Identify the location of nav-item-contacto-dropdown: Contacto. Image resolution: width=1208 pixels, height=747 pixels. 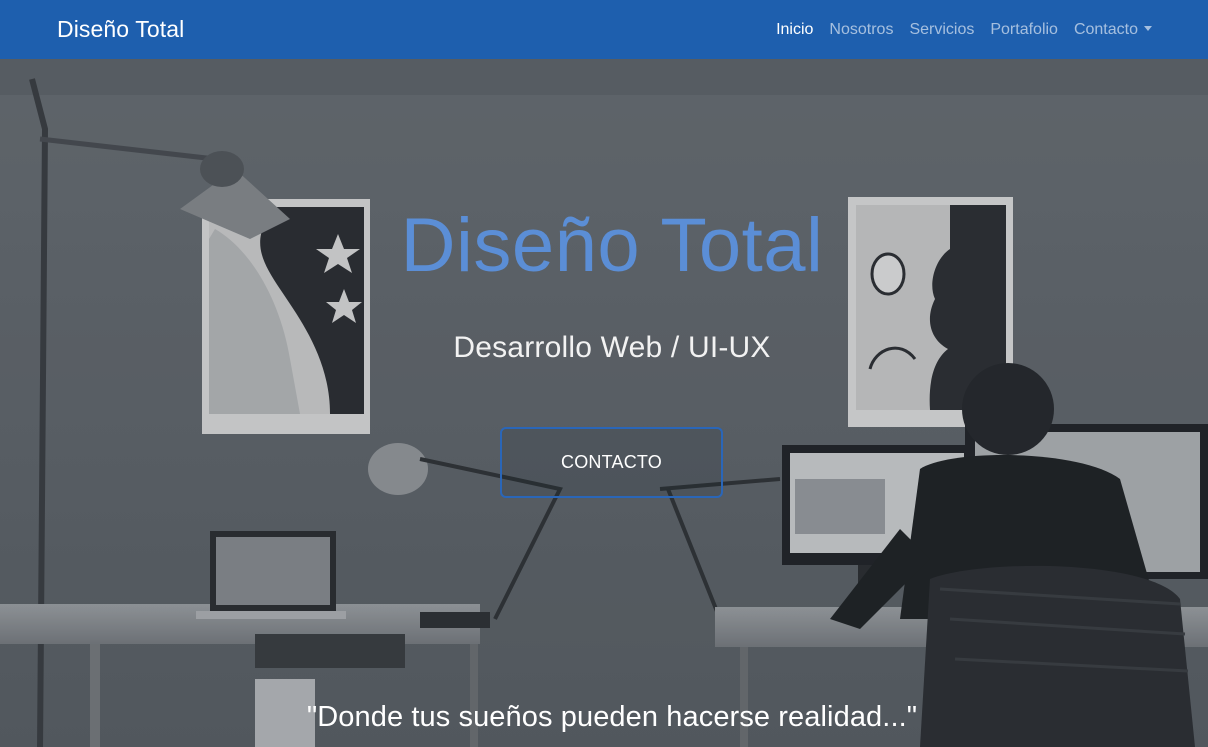
(1113, 30).